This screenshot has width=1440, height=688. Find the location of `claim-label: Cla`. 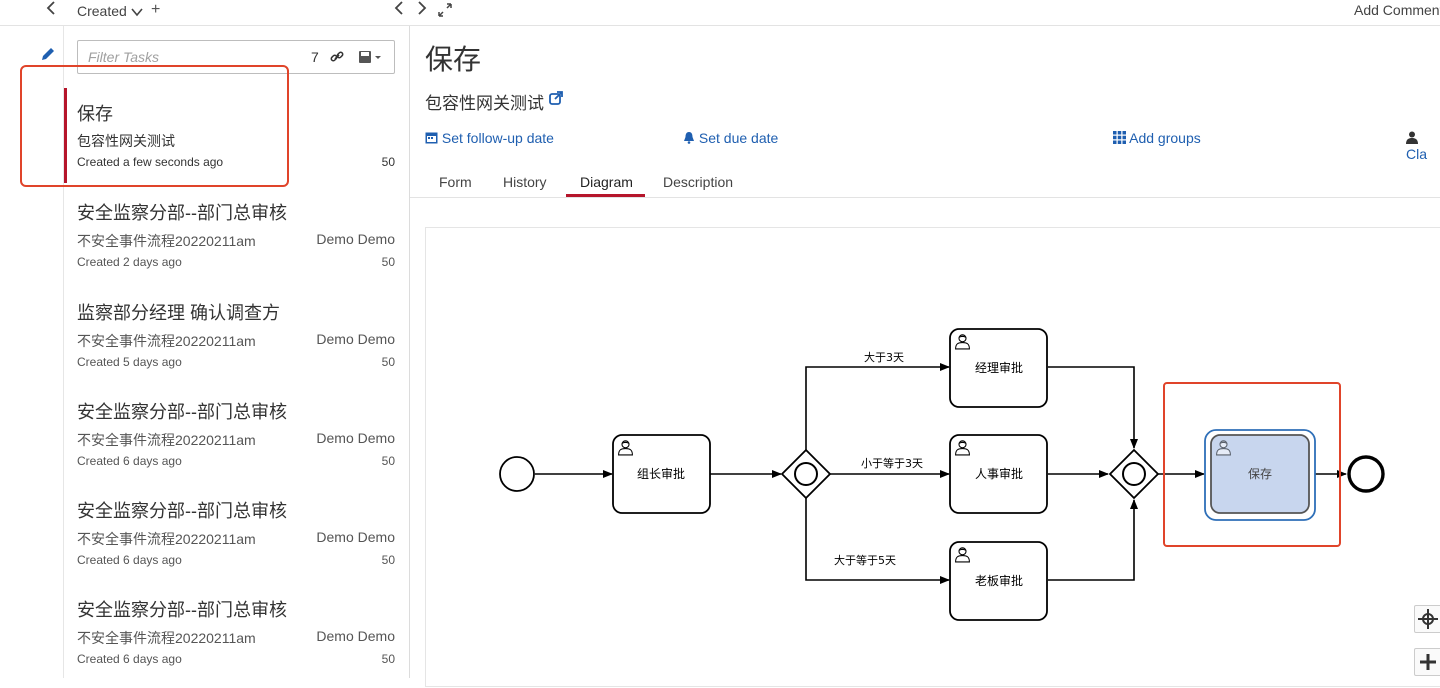

claim-label: Cla is located at coordinates (1417, 154).